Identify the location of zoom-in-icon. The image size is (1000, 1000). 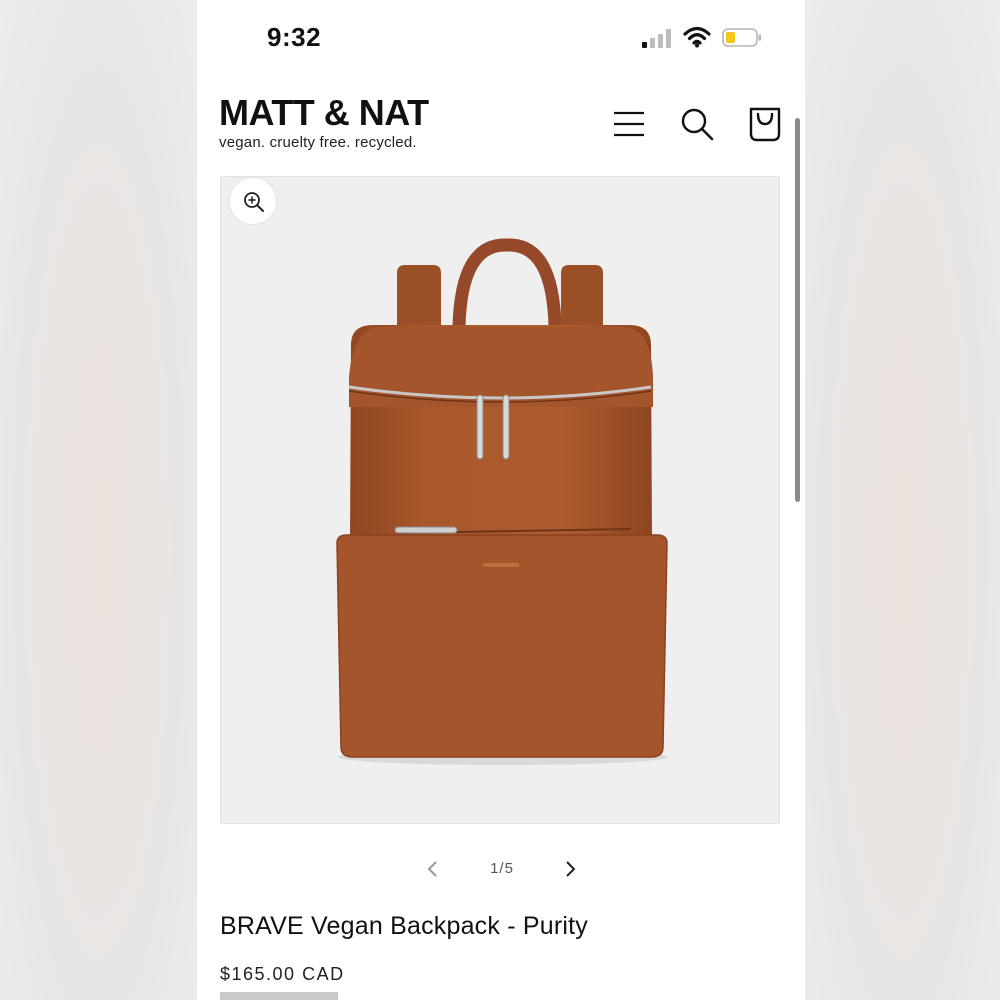
(254, 202).